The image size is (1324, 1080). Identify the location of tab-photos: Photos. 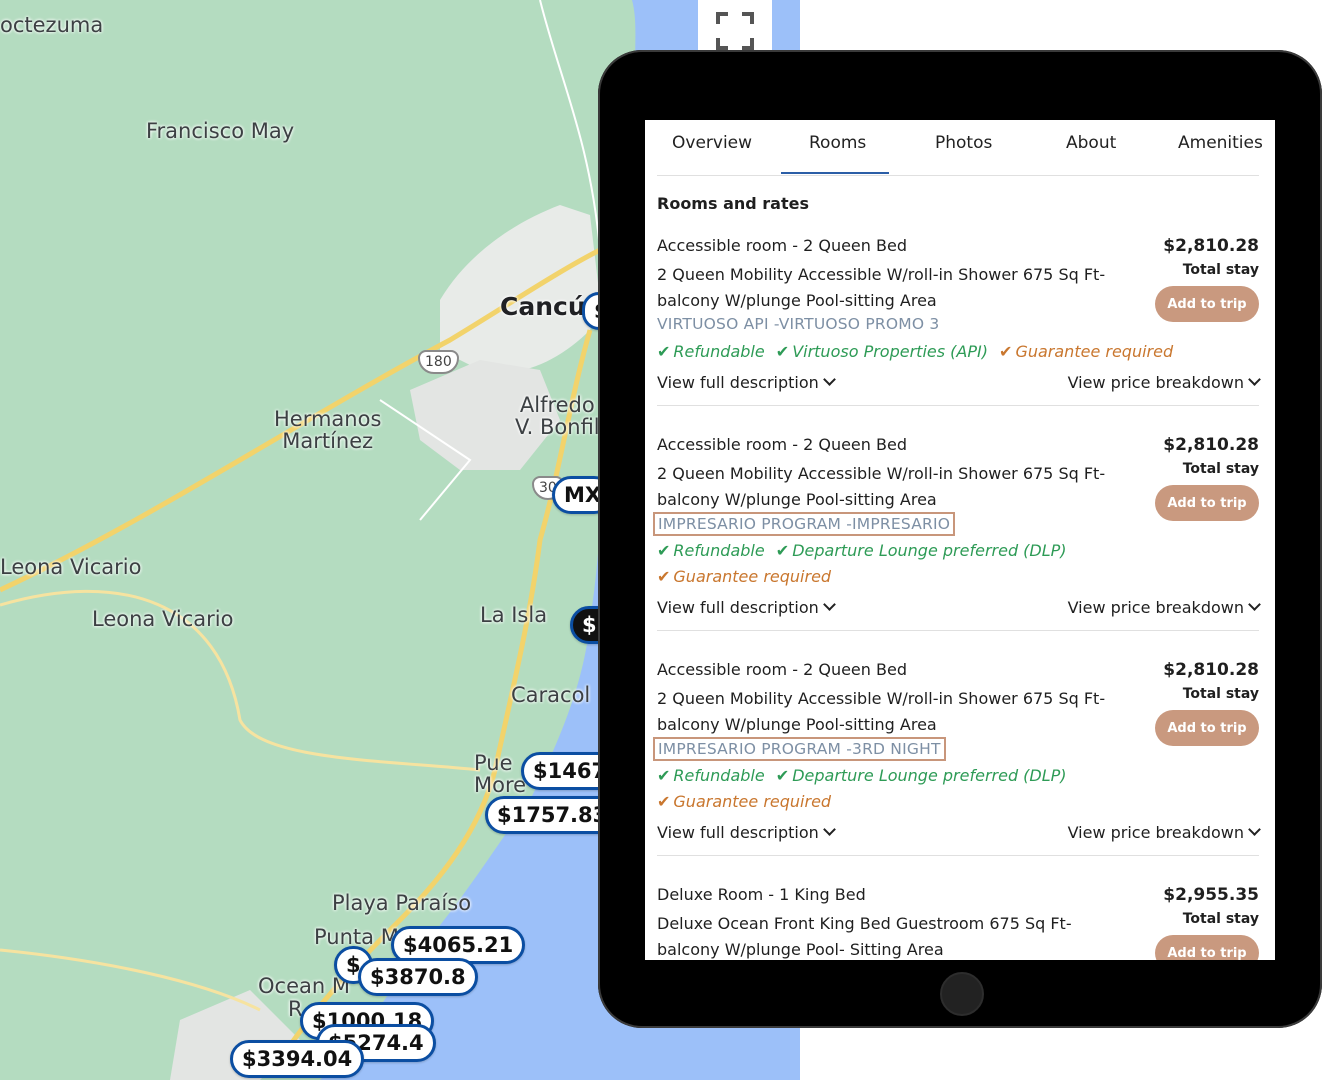
(963, 143).